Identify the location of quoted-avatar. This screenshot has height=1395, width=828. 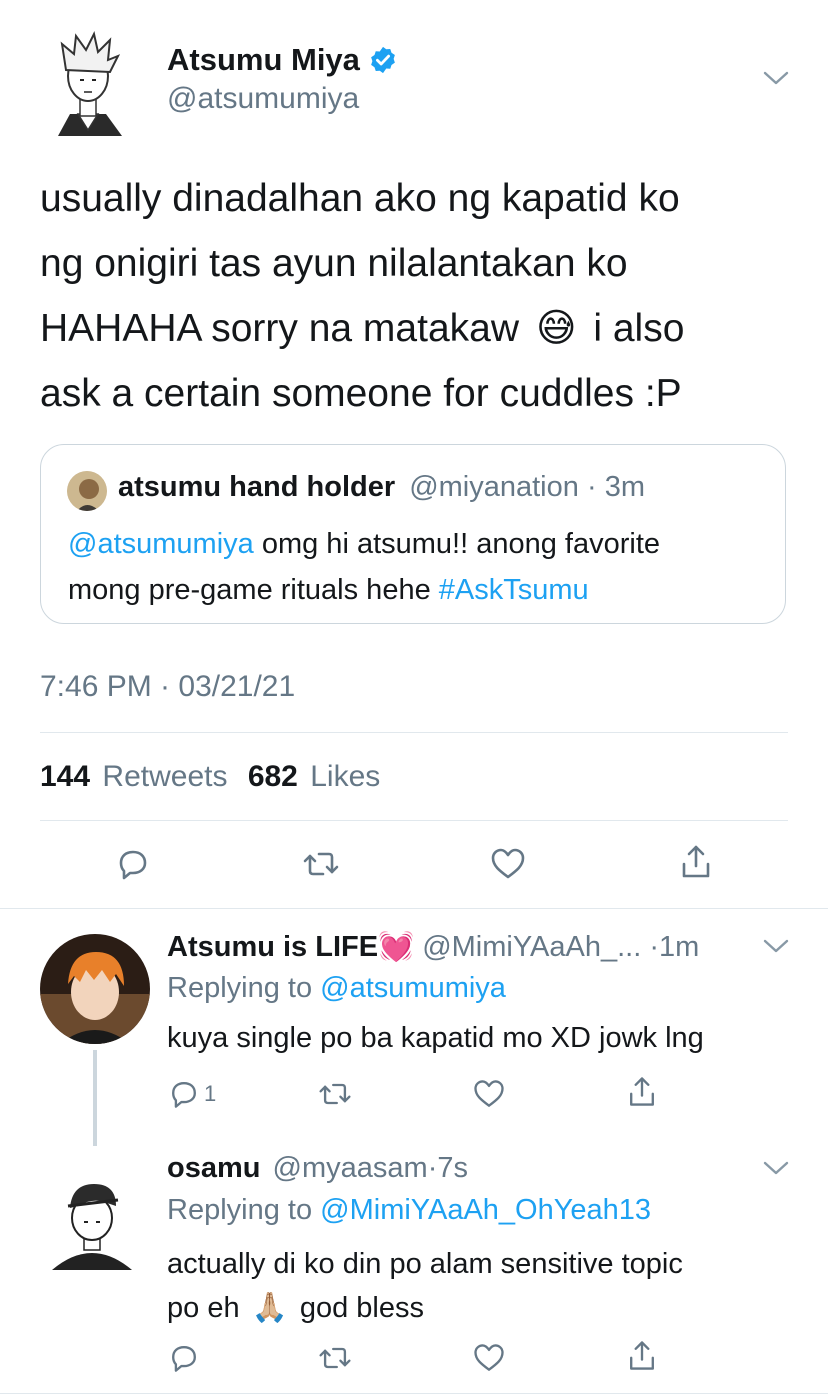
(87, 491).